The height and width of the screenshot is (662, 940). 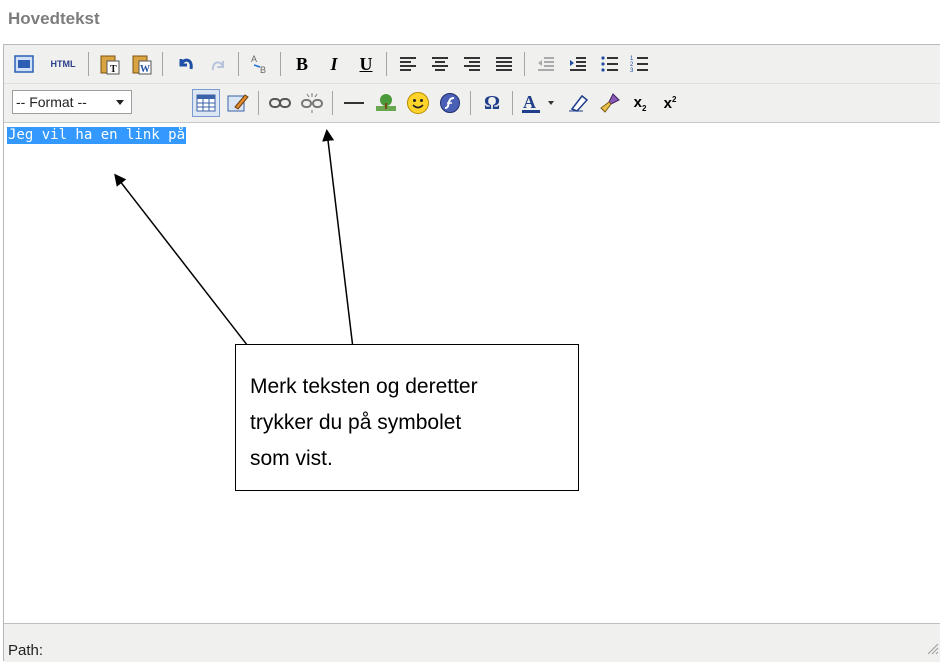 What do you see at coordinates (263, 70) in the screenshot?
I see `svg-text: B` at bounding box center [263, 70].